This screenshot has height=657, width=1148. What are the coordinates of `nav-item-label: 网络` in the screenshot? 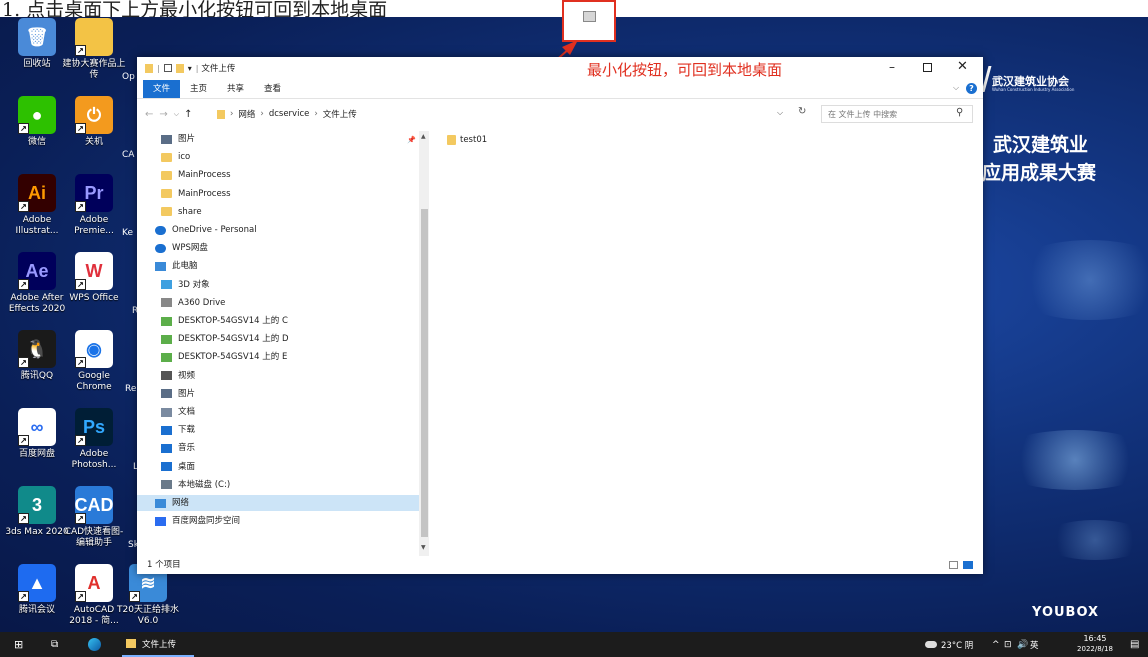 It's located at (181, 503).